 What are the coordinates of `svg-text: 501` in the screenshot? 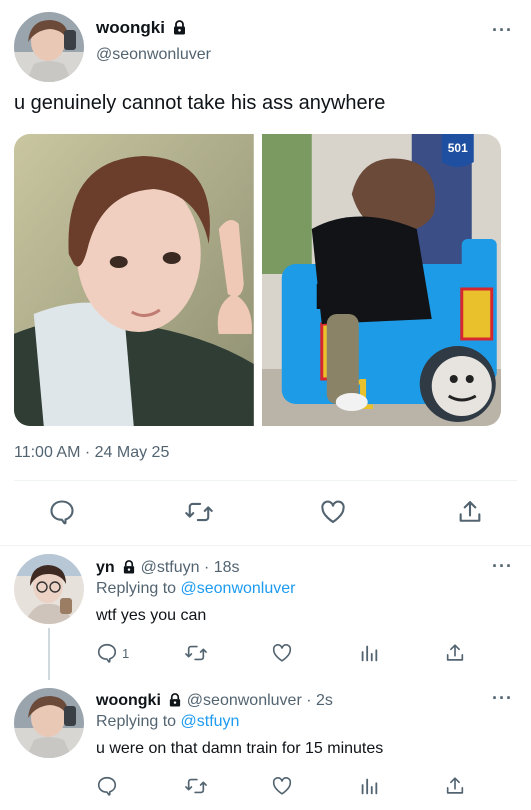 It's located at (457, 148).